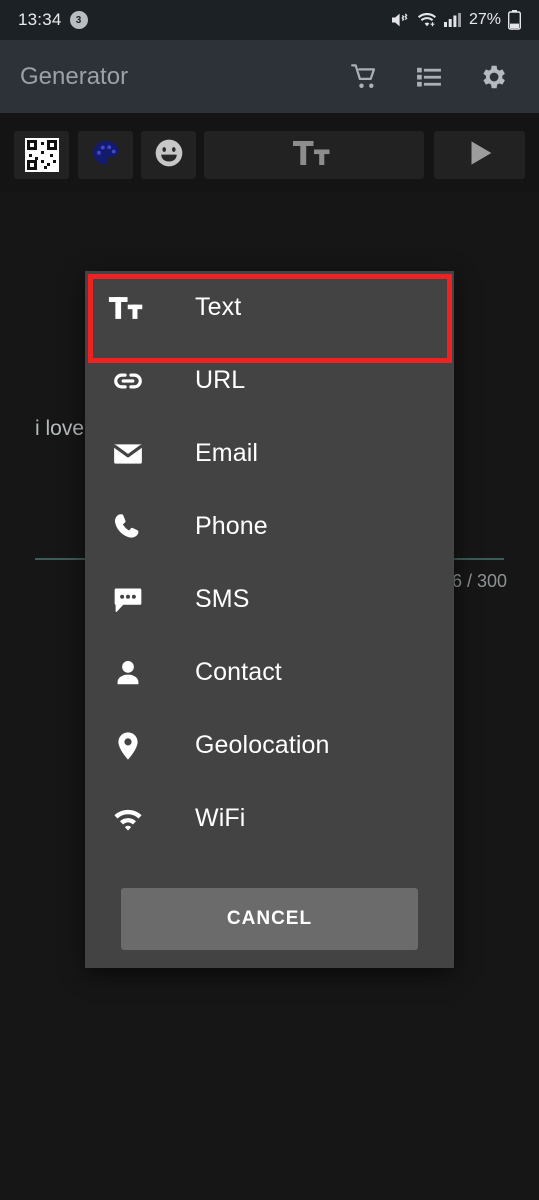  What do you see at coordinates (484, 19) in the screenshot?
I see `battery-percent-label: 27%` at bounding box center [484, 19].